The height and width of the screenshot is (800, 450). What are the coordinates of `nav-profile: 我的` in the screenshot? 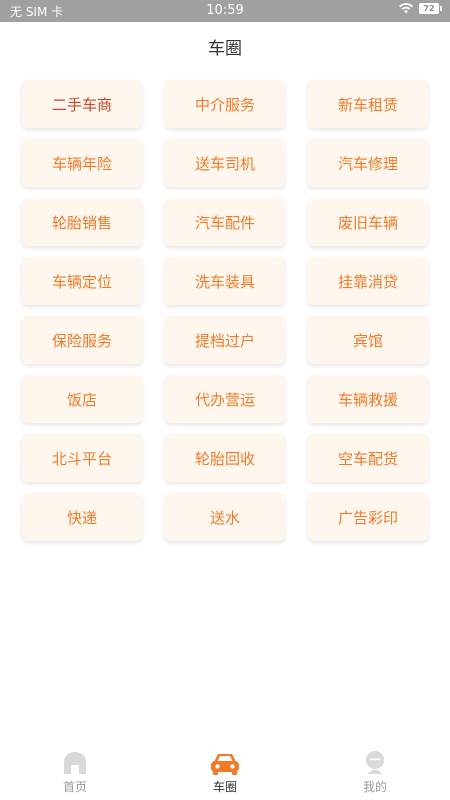 It's located at (375, 772).